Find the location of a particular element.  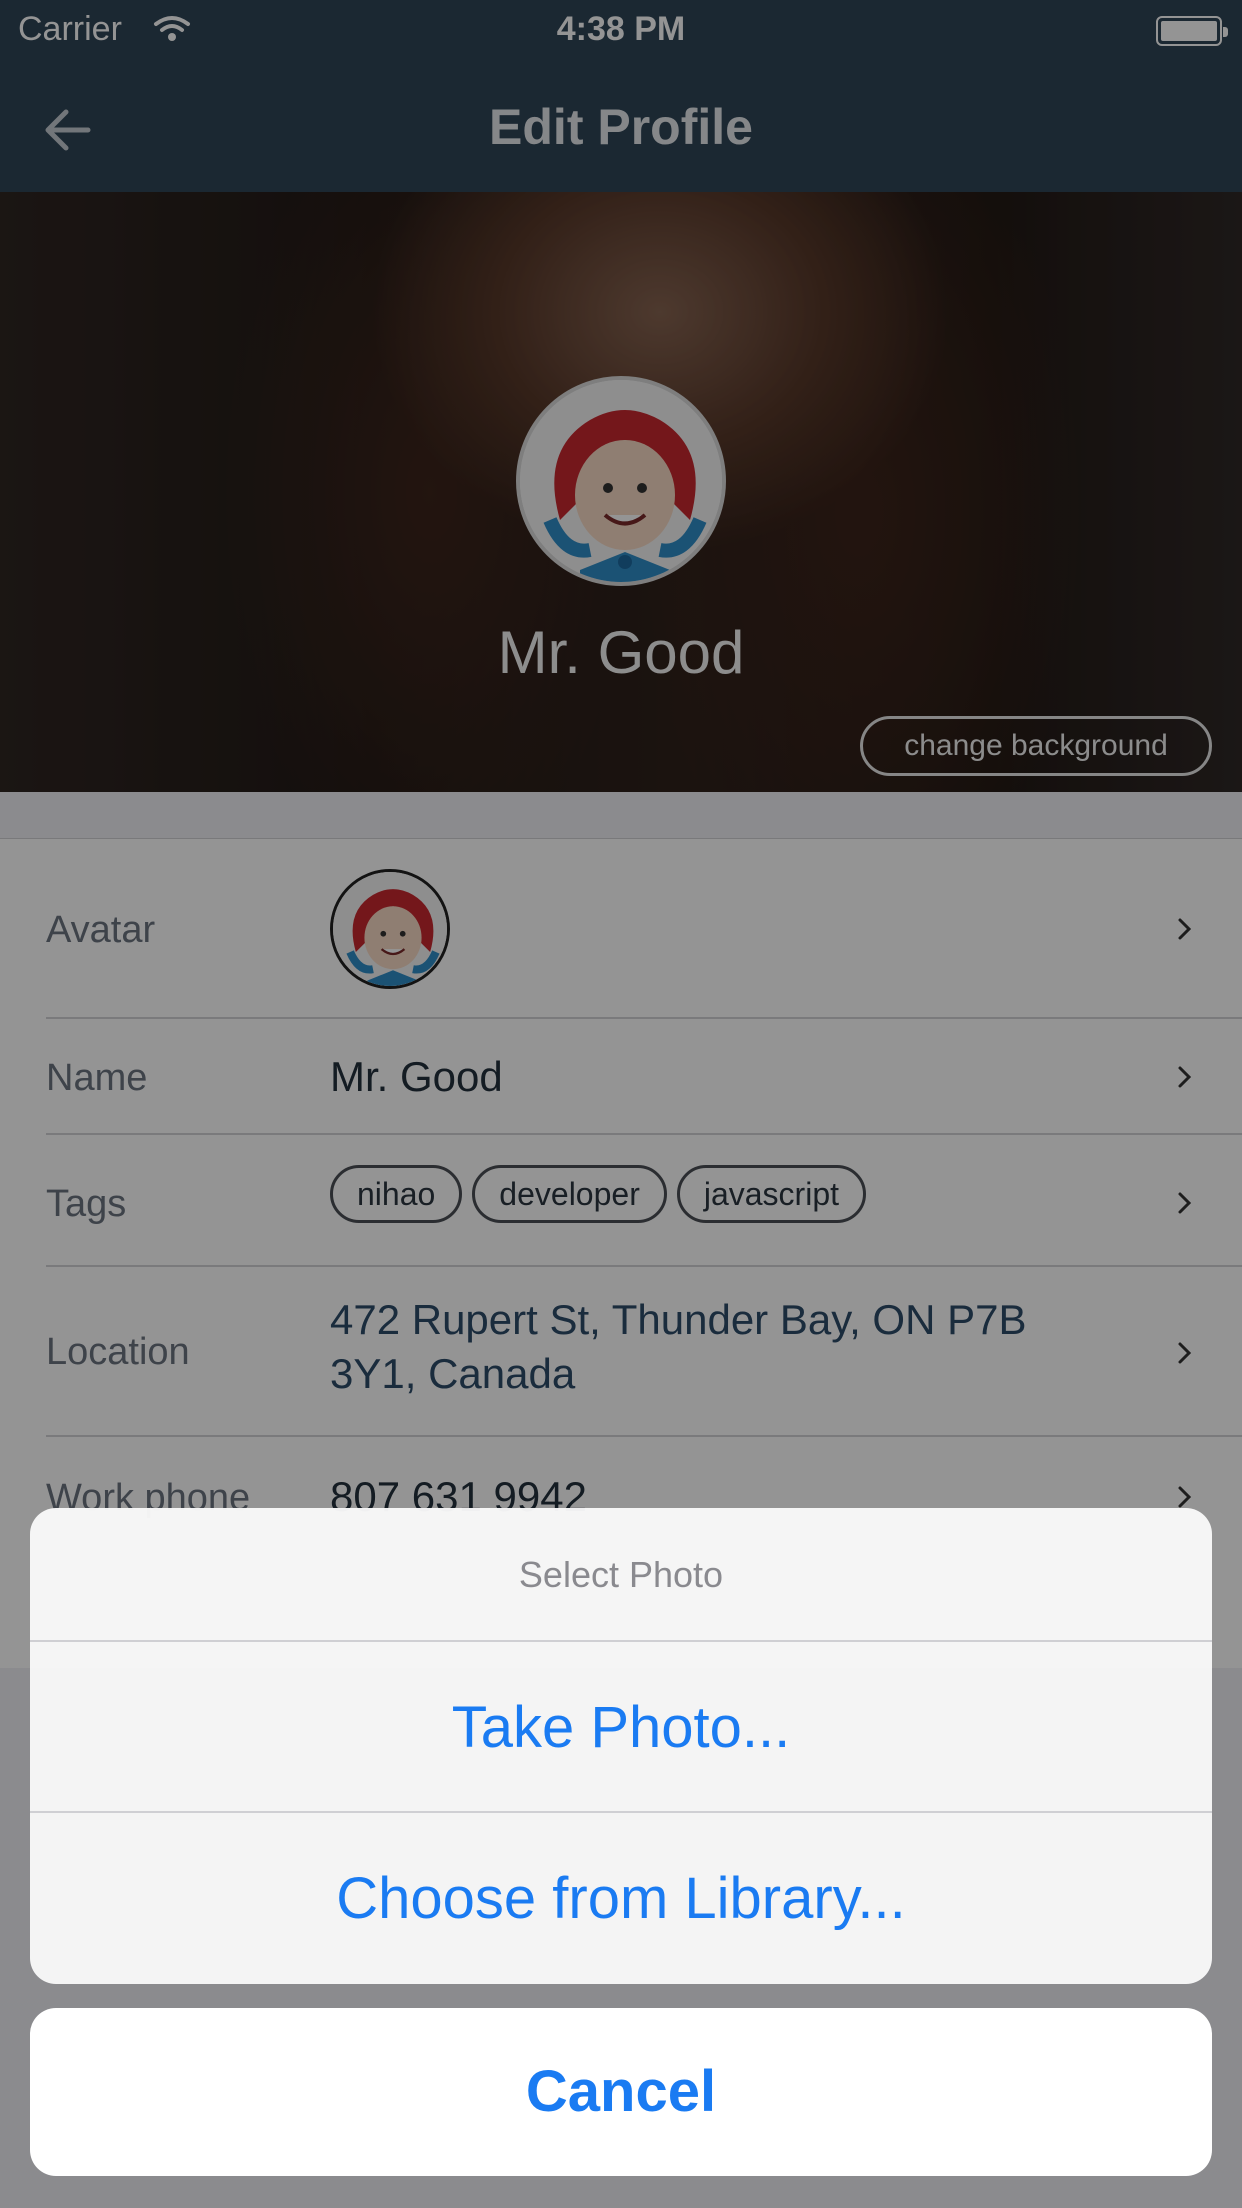

cancel-button: Cancel is located at coordinates (621, 2092).